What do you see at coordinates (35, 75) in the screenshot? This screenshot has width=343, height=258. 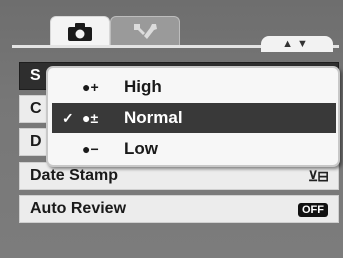 I see `menu-row-label: S` at bounding box center [35, 75].